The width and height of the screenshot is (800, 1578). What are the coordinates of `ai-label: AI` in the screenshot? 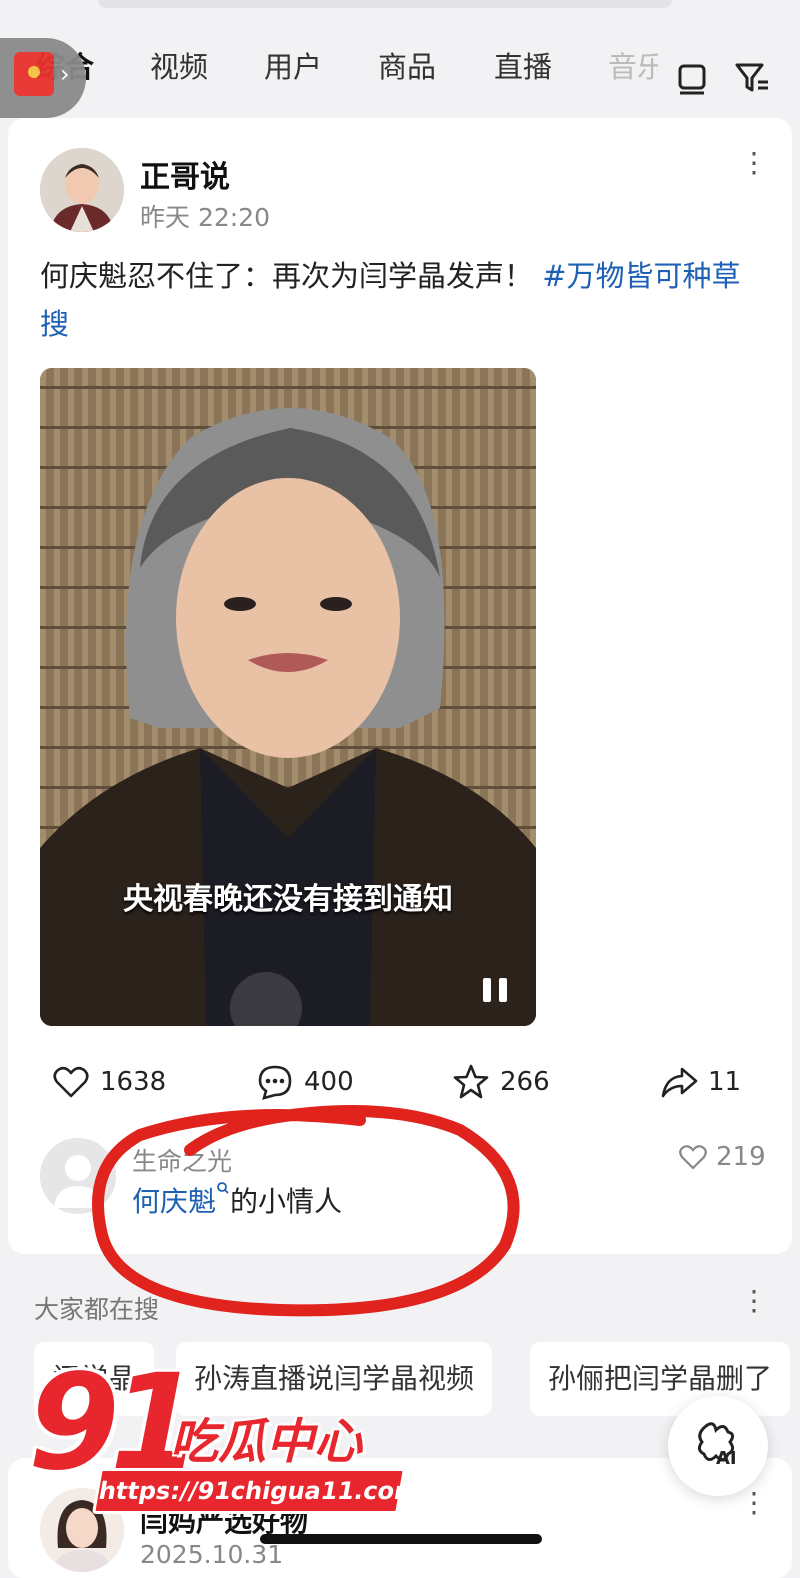 It's located at (726, 1458).